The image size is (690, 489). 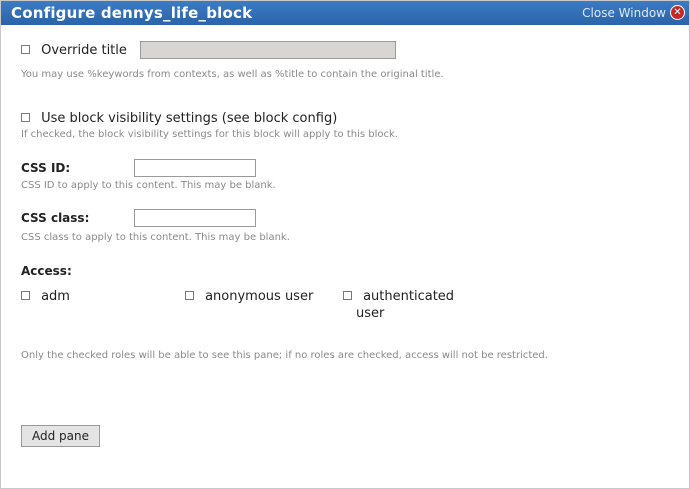 I want to click on role-adm-checkbox, so click(x=25, y=295).